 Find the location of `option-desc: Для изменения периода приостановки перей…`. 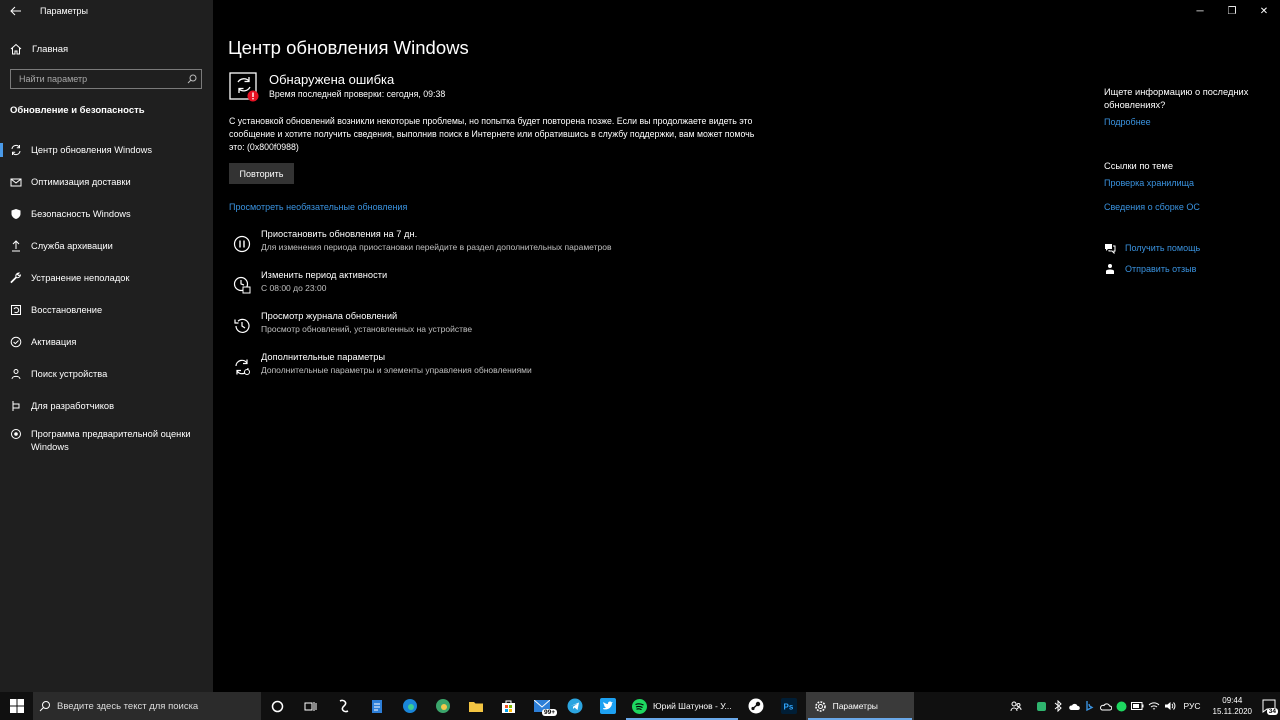

option-desc: Для изменения периода приостановки перей… is located at coordinates (436, 247).